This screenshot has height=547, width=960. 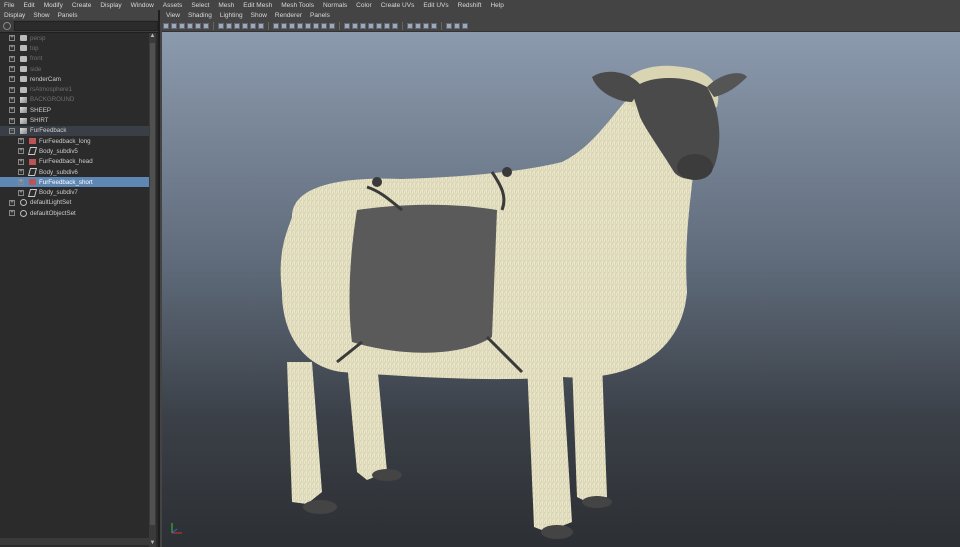 I want to click on outliner-item: + SHEEP, so click(x=75, y=110).